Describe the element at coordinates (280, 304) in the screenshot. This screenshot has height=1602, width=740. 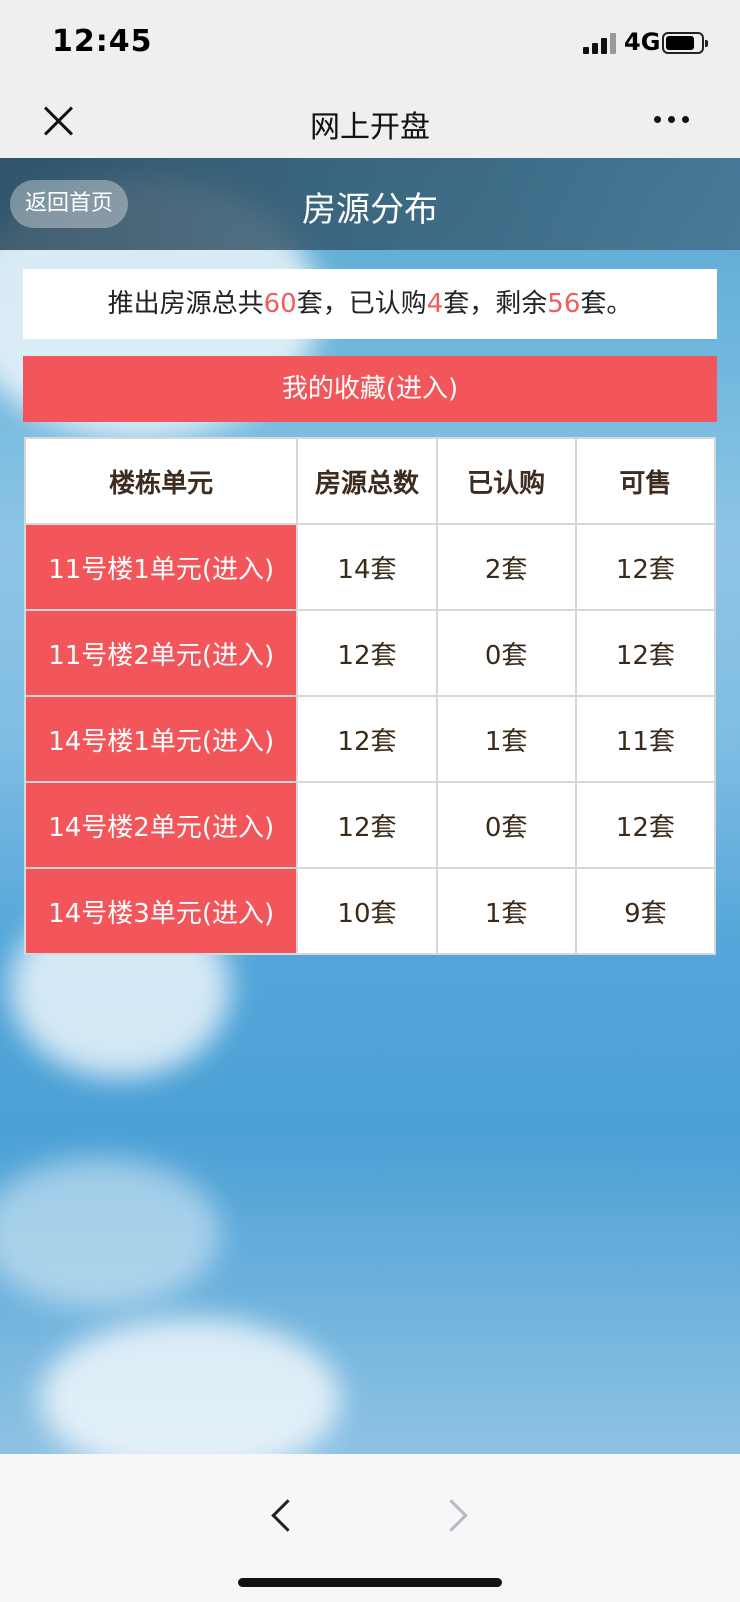
I see `summary-total: 60` at that location.